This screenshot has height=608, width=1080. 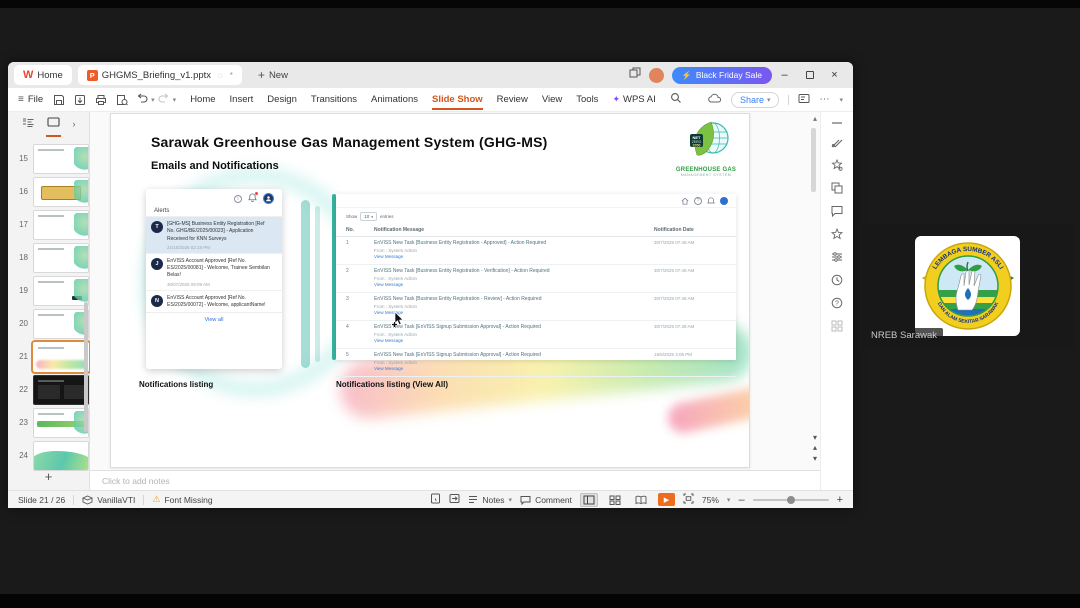 I want to click on tab-home: Home, so click(x=202, y=99).